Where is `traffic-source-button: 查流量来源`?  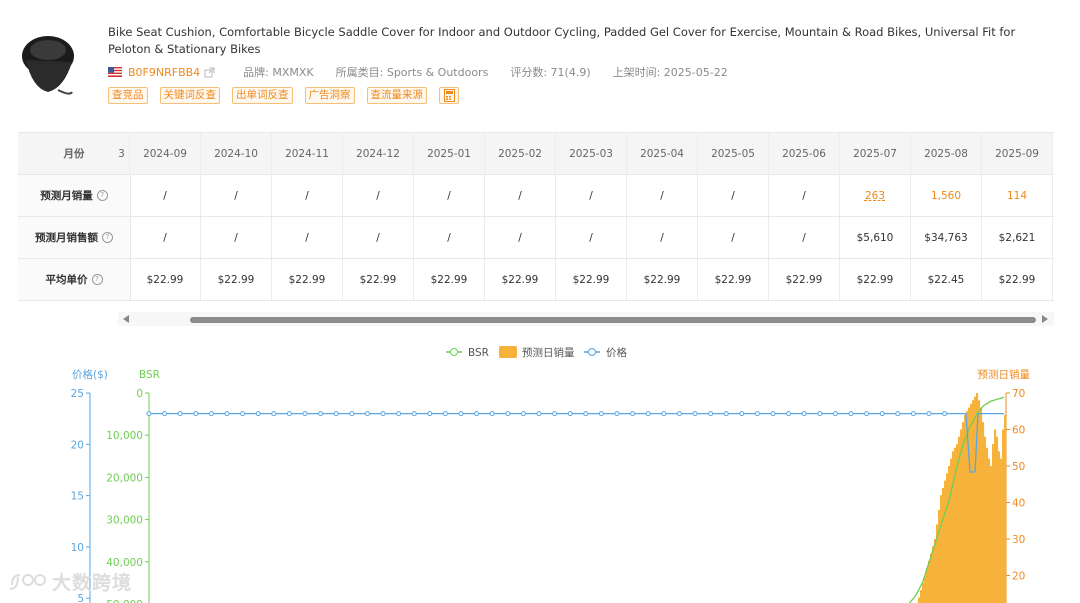
traffic-source-button: 查流量来源 is located at coordinates (396, 95).